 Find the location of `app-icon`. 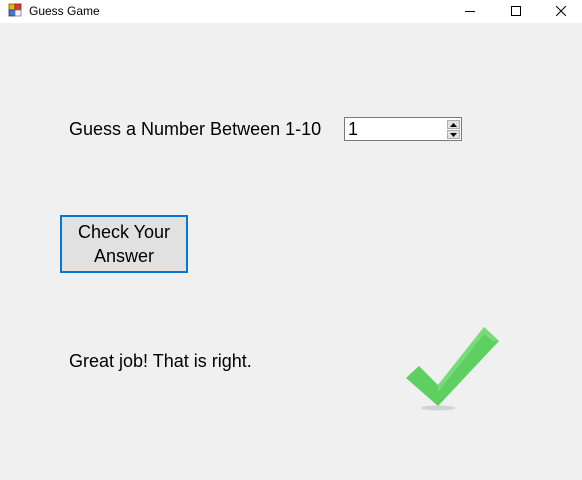

app-icon is located at coordinates (15, 10).